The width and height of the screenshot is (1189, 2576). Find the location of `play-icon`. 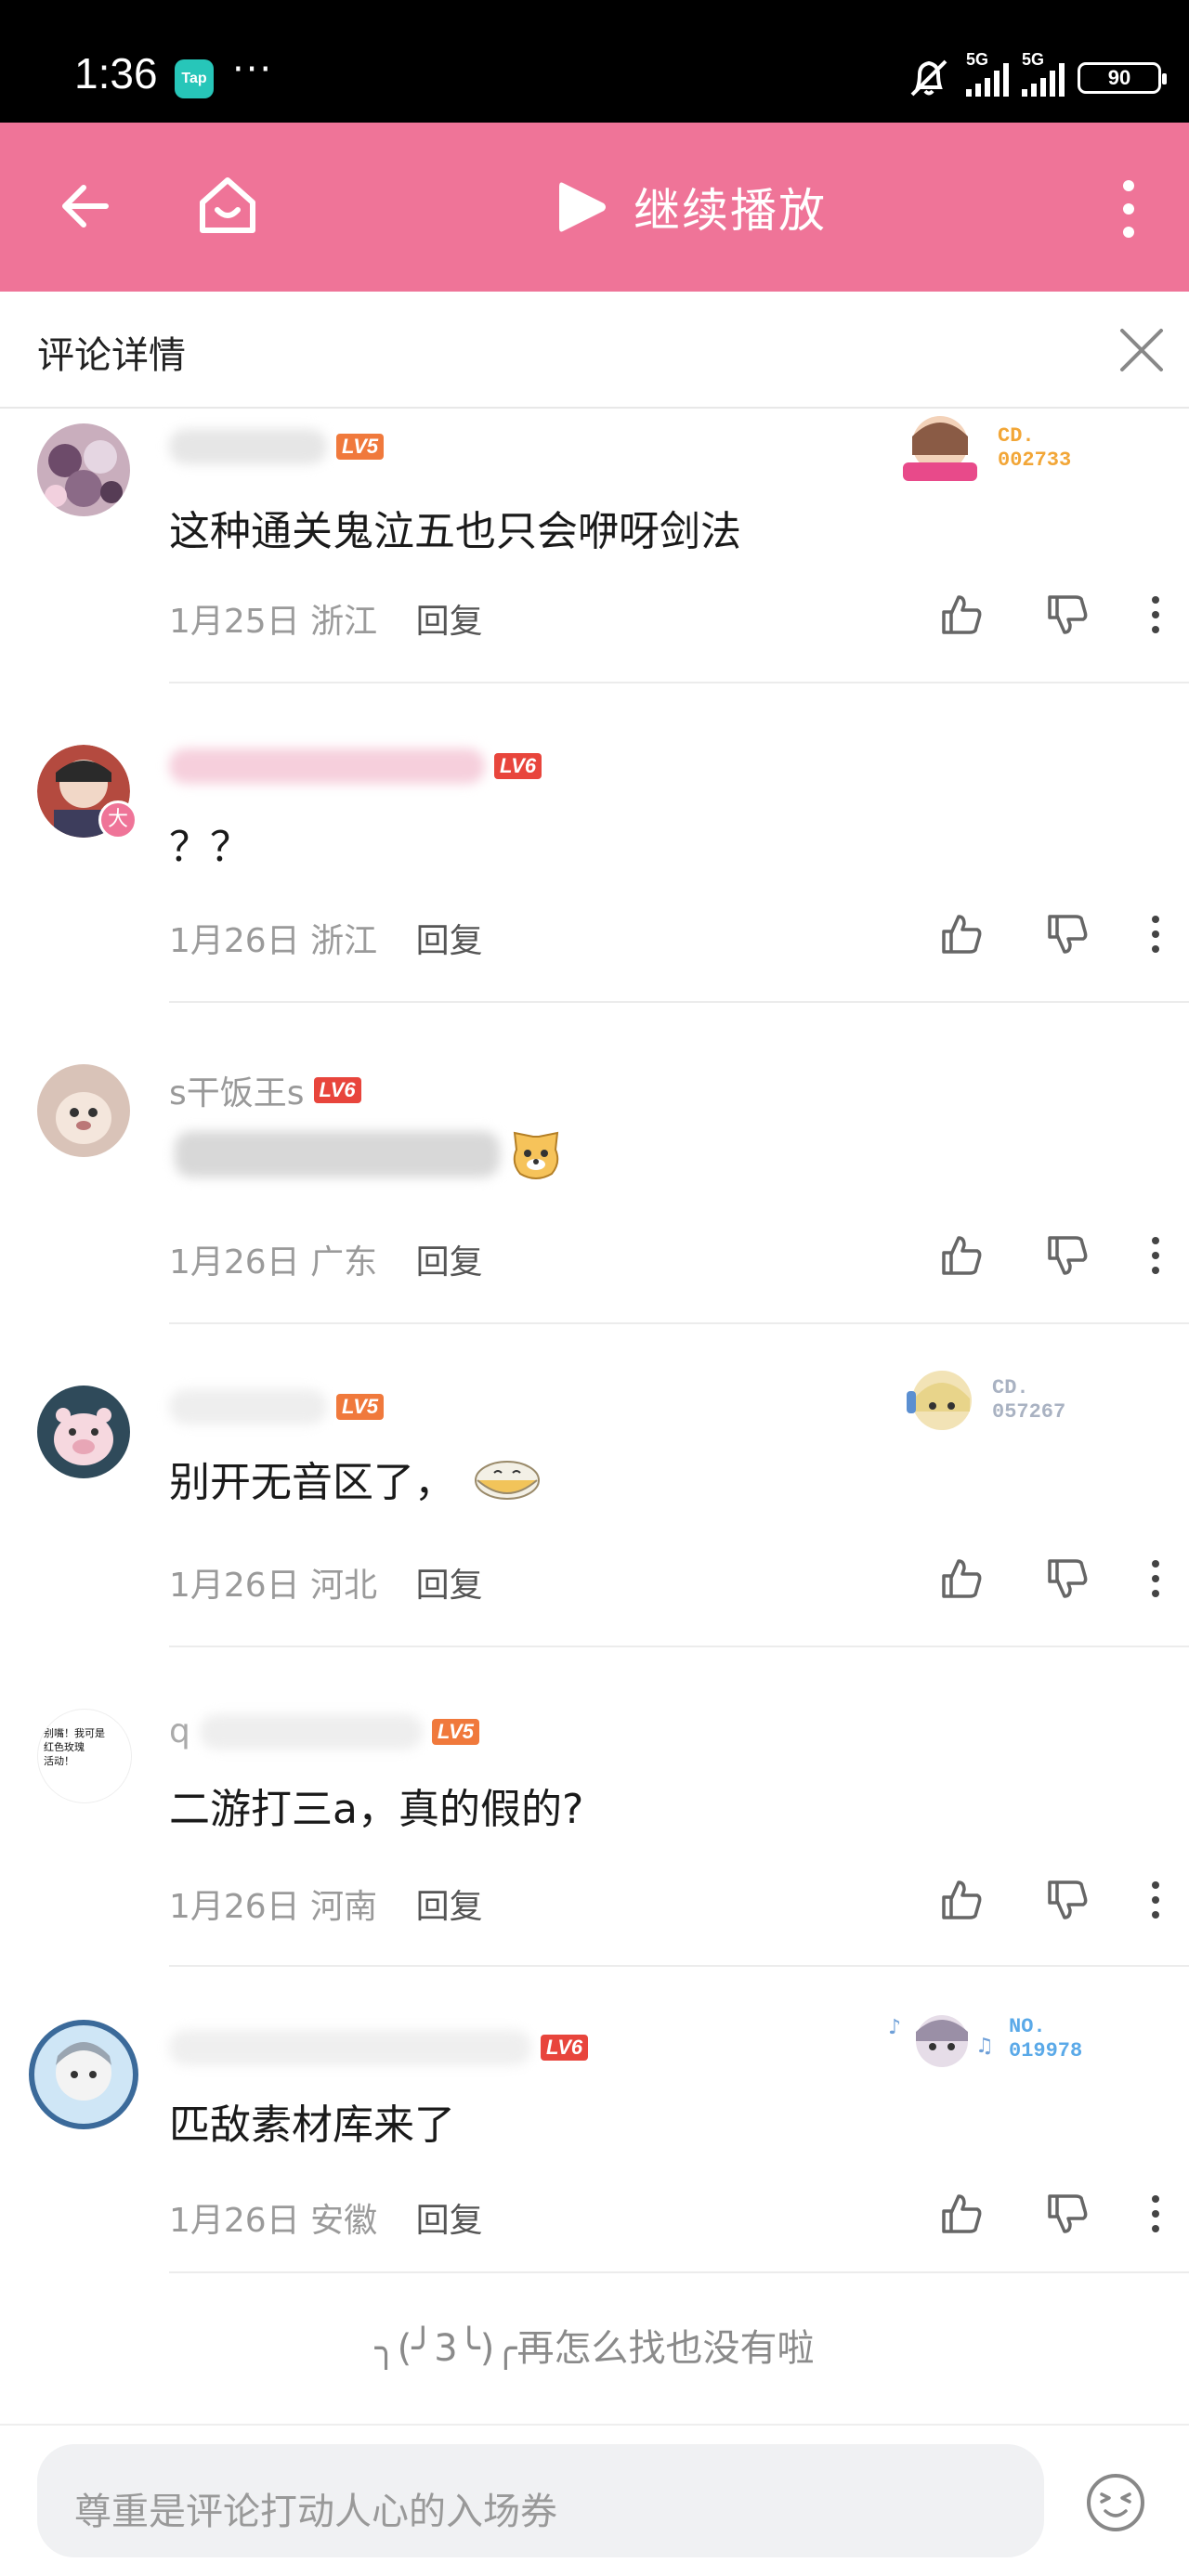

play-icon is located at coordinates (582, 207).